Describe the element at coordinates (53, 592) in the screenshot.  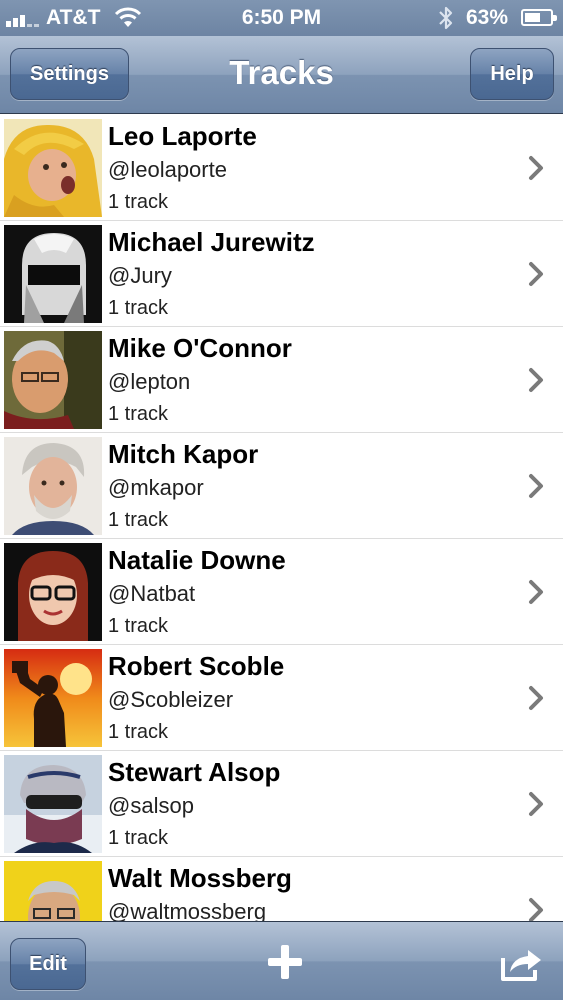
I see `avatar-natalie-downe` at that location.